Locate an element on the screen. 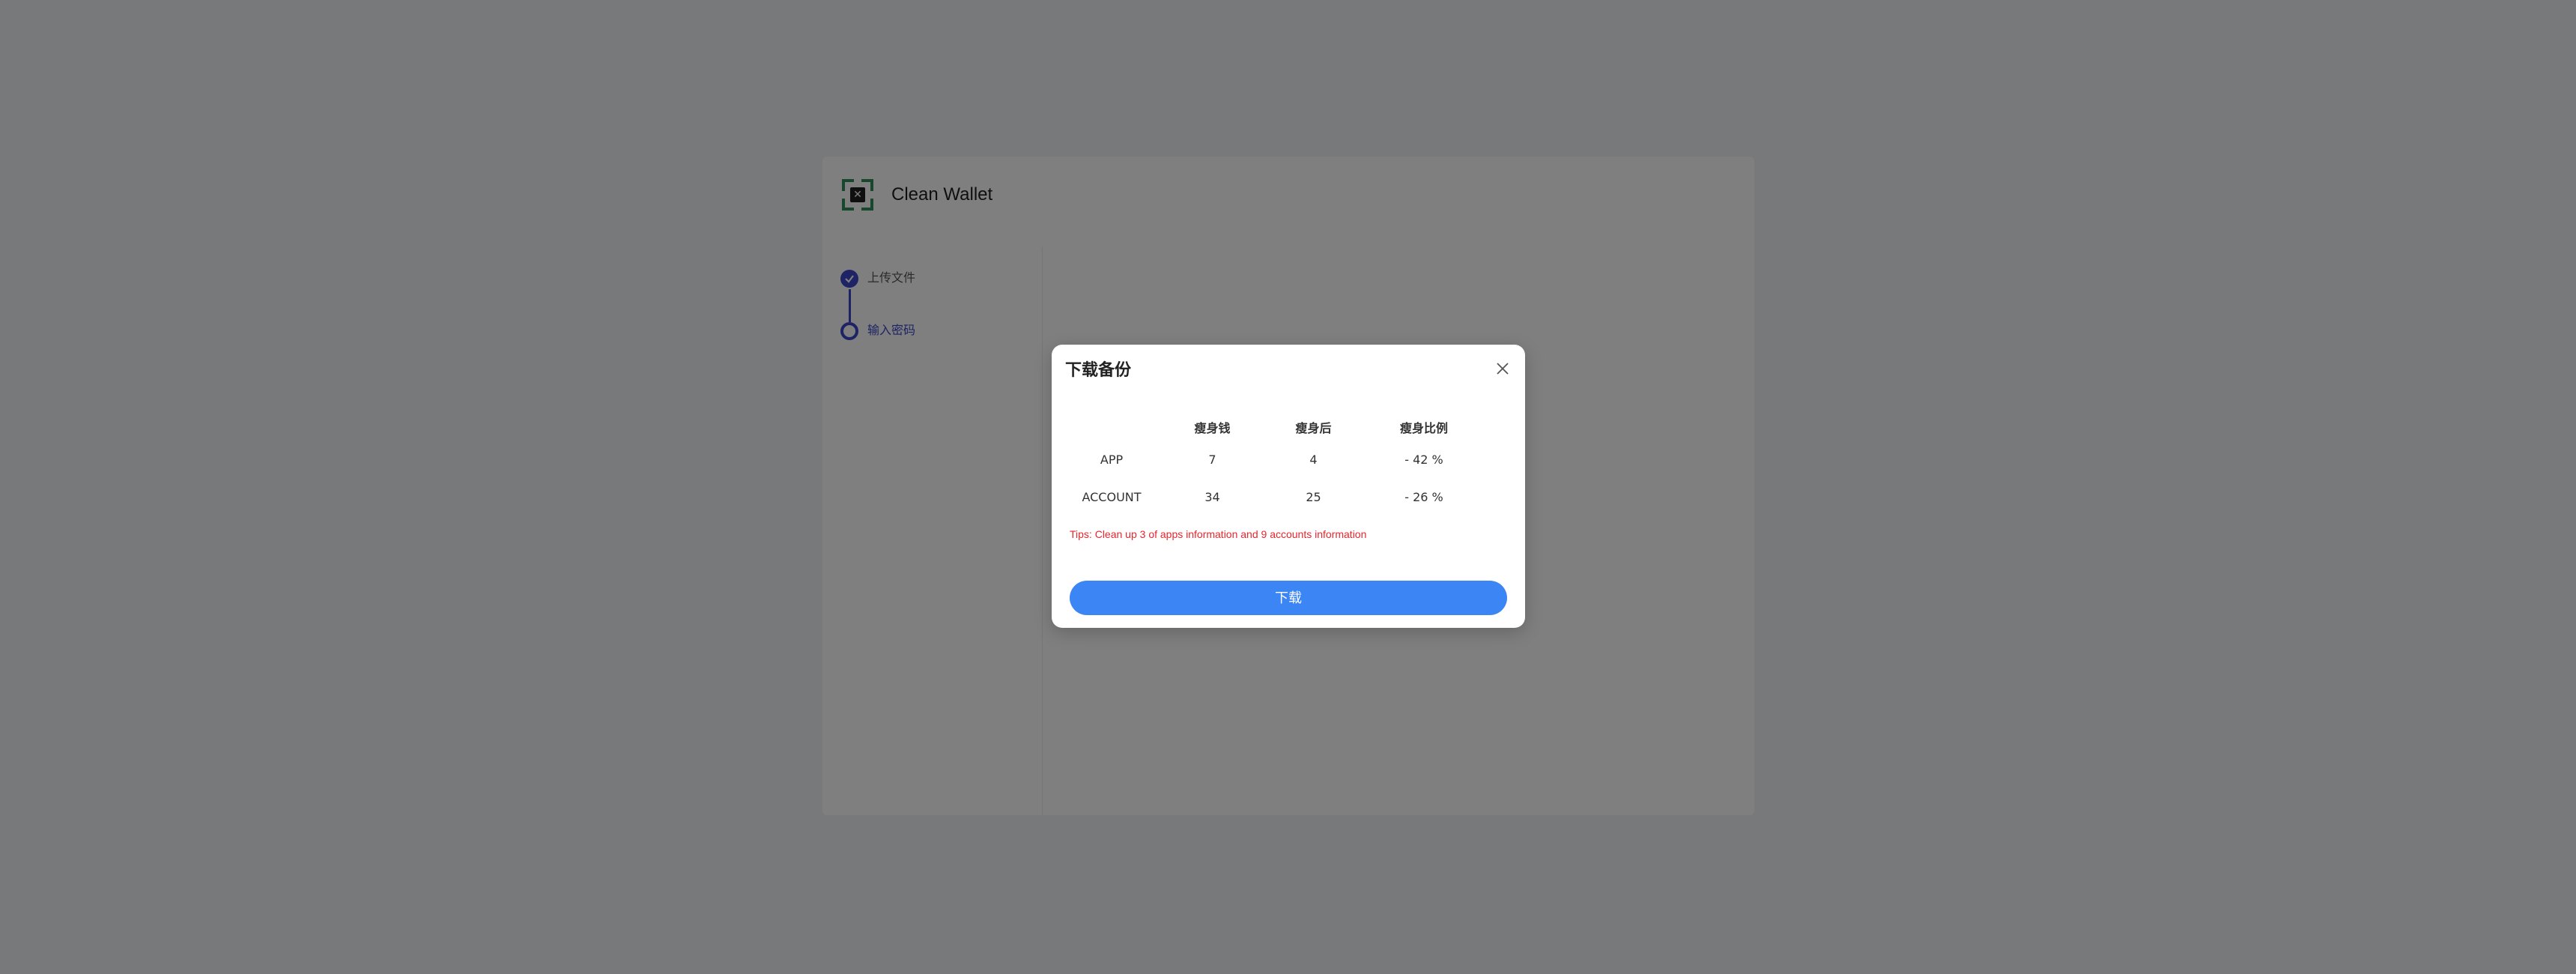 Image resolution: width=2576 pixels, height=974 pixels. table-header: 瘦身钱 is located at coordinates (1212, 428).